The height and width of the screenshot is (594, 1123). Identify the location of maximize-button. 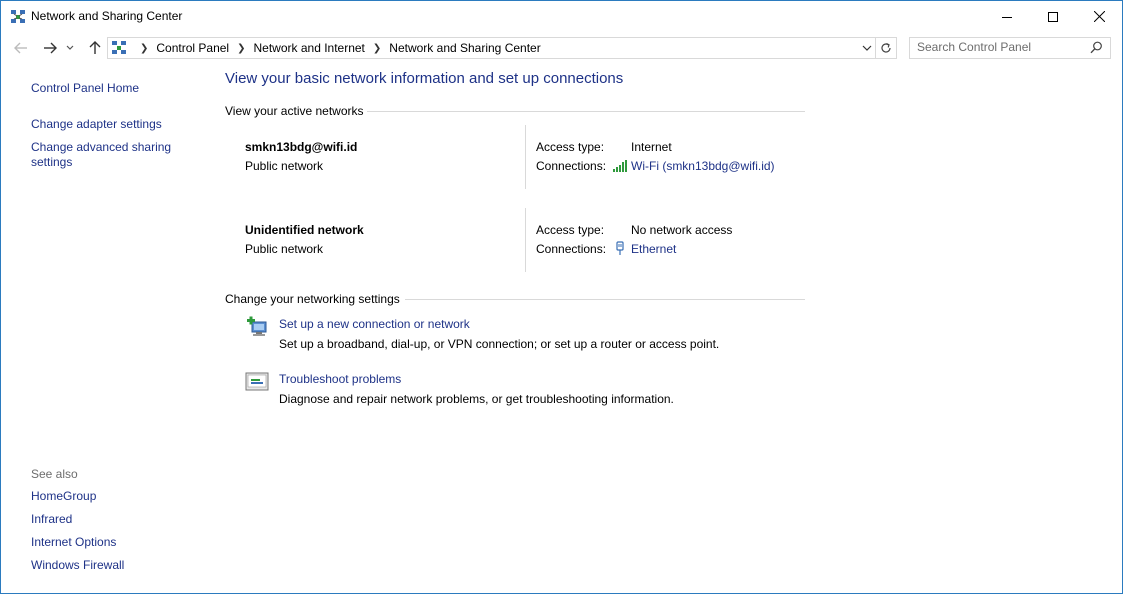
(1053, 16).